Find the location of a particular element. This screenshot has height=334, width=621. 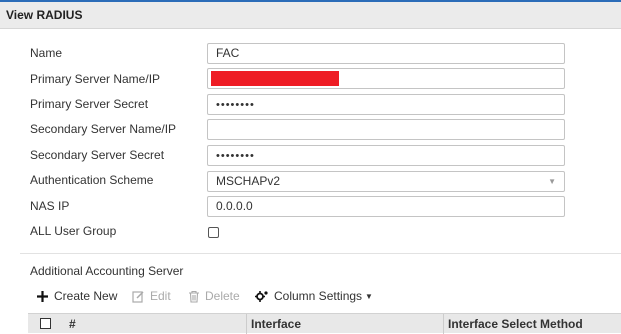

secondary-server-label: Secondary Server Name/IP is located at coordinates (103, 129).